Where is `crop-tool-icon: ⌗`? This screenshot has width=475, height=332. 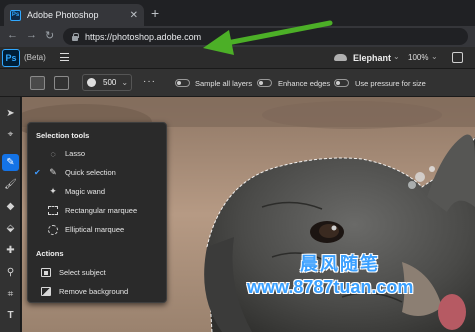 crop-tool-icon: ⌗ is located at coordinates (10, 294).